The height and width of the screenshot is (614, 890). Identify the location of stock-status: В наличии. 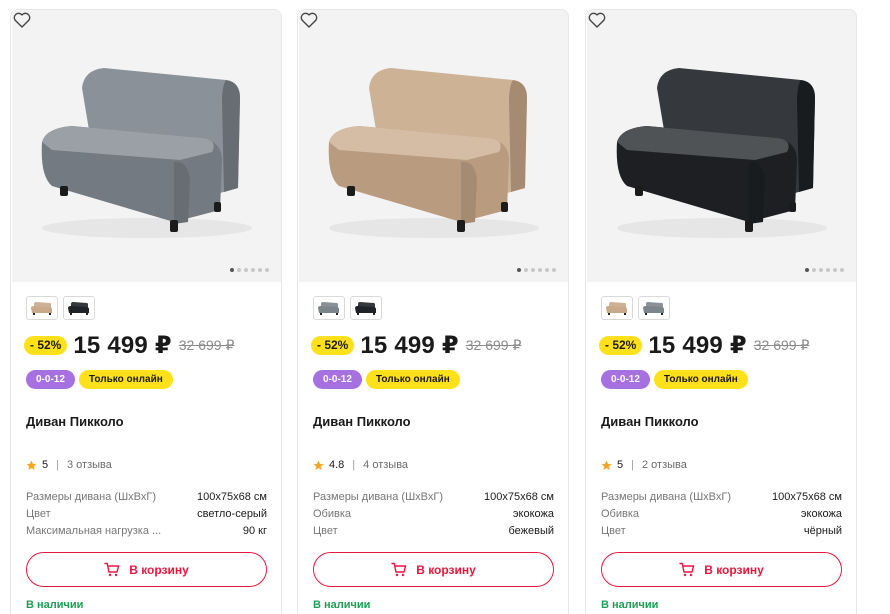
(630, 605).